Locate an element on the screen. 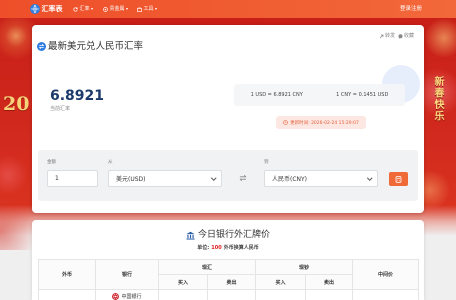 This screenshot has height=300, width=456. nav-item-tools: 工具 is located at coordinates (147, 9).